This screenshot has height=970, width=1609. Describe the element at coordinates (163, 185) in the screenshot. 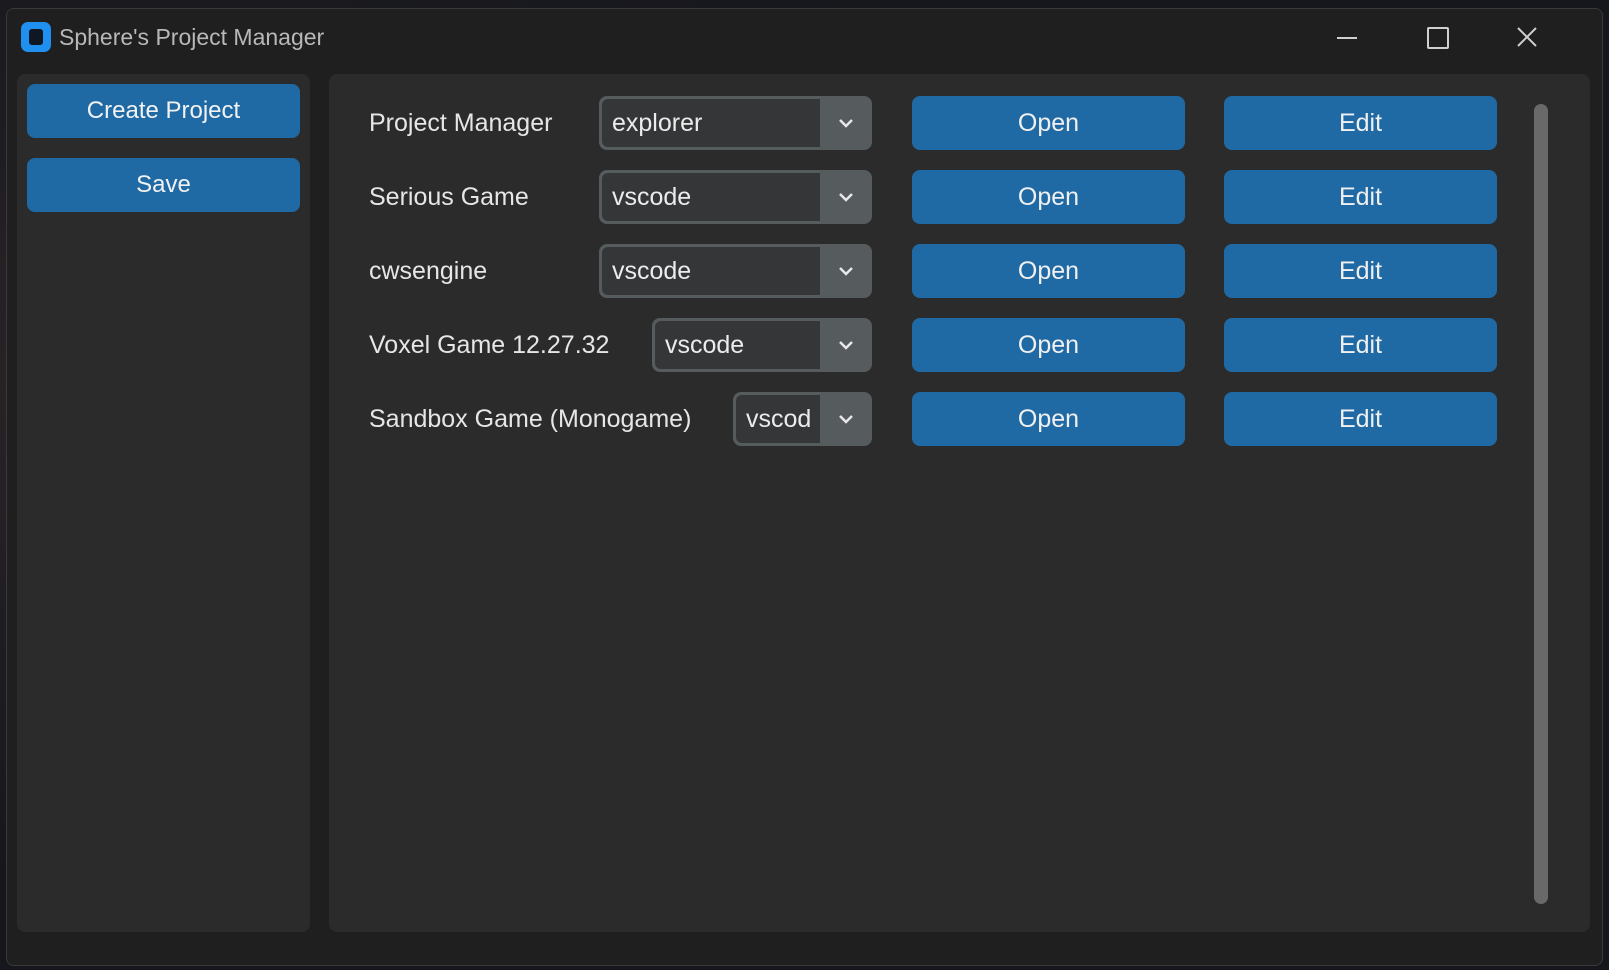

I see `save-button: Save` at that location.